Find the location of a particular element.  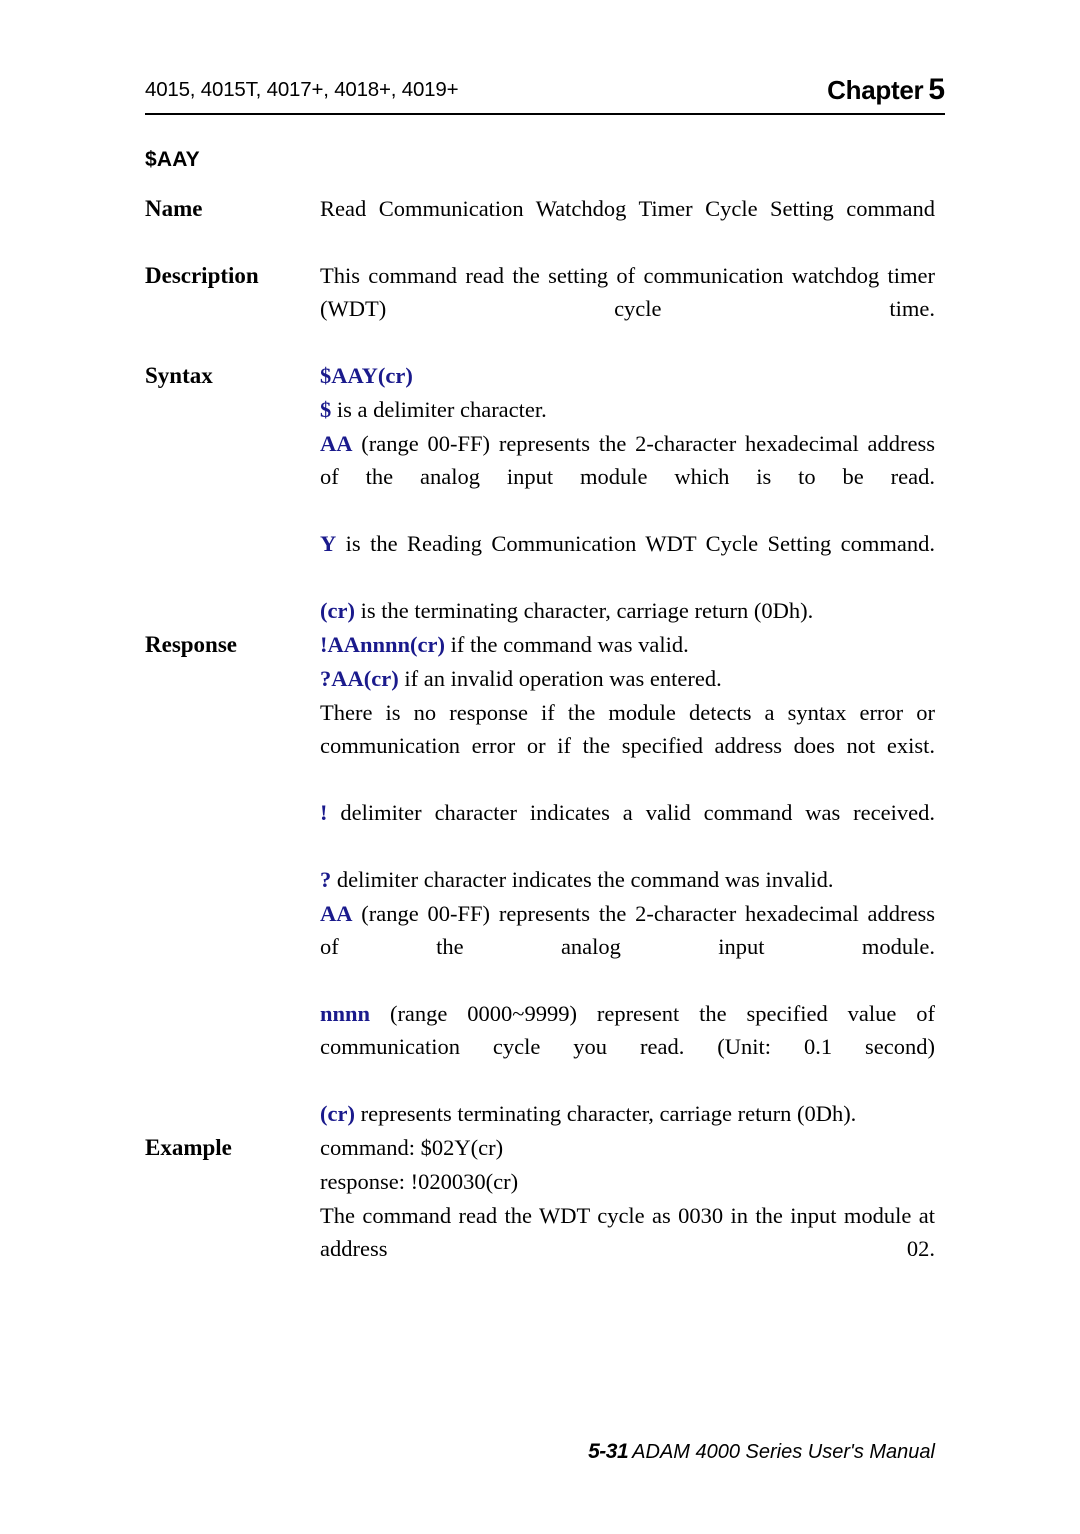

label-response: Response is located at coordinates (191, 644).